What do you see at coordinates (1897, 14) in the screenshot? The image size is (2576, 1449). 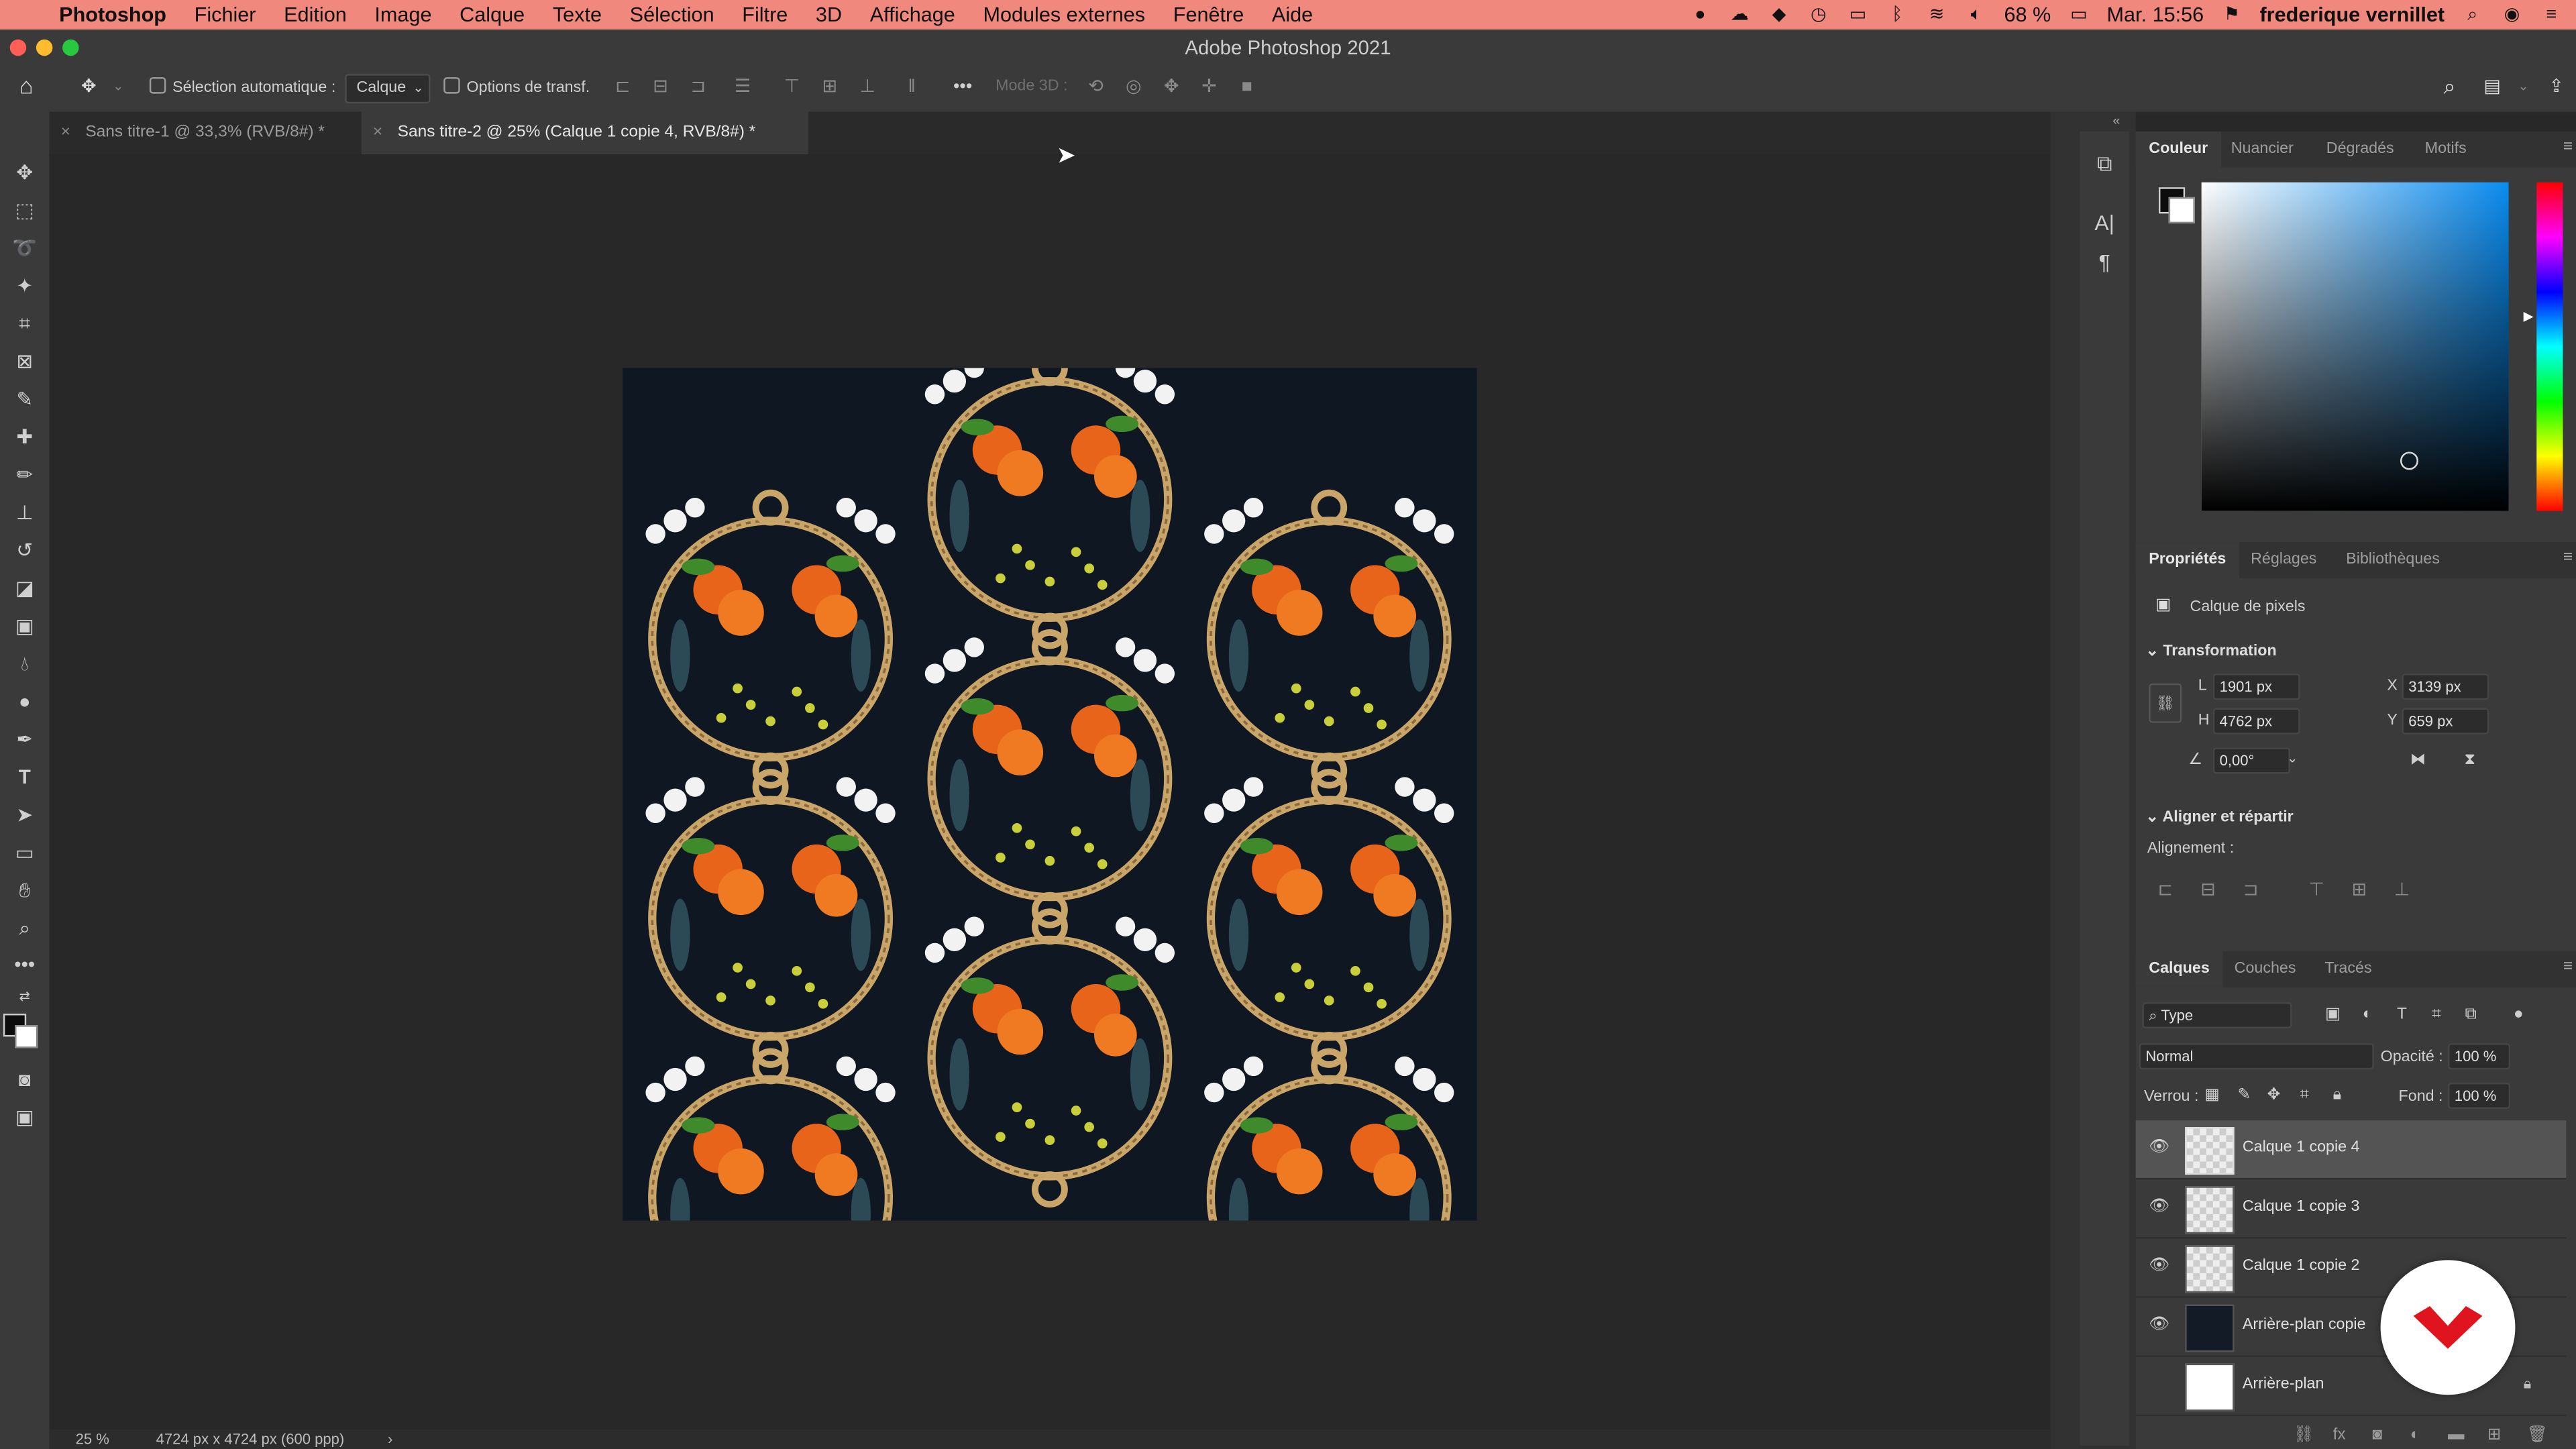 I see `bluetooth-icon: ᛒ` at bounding box center [1897, 14].